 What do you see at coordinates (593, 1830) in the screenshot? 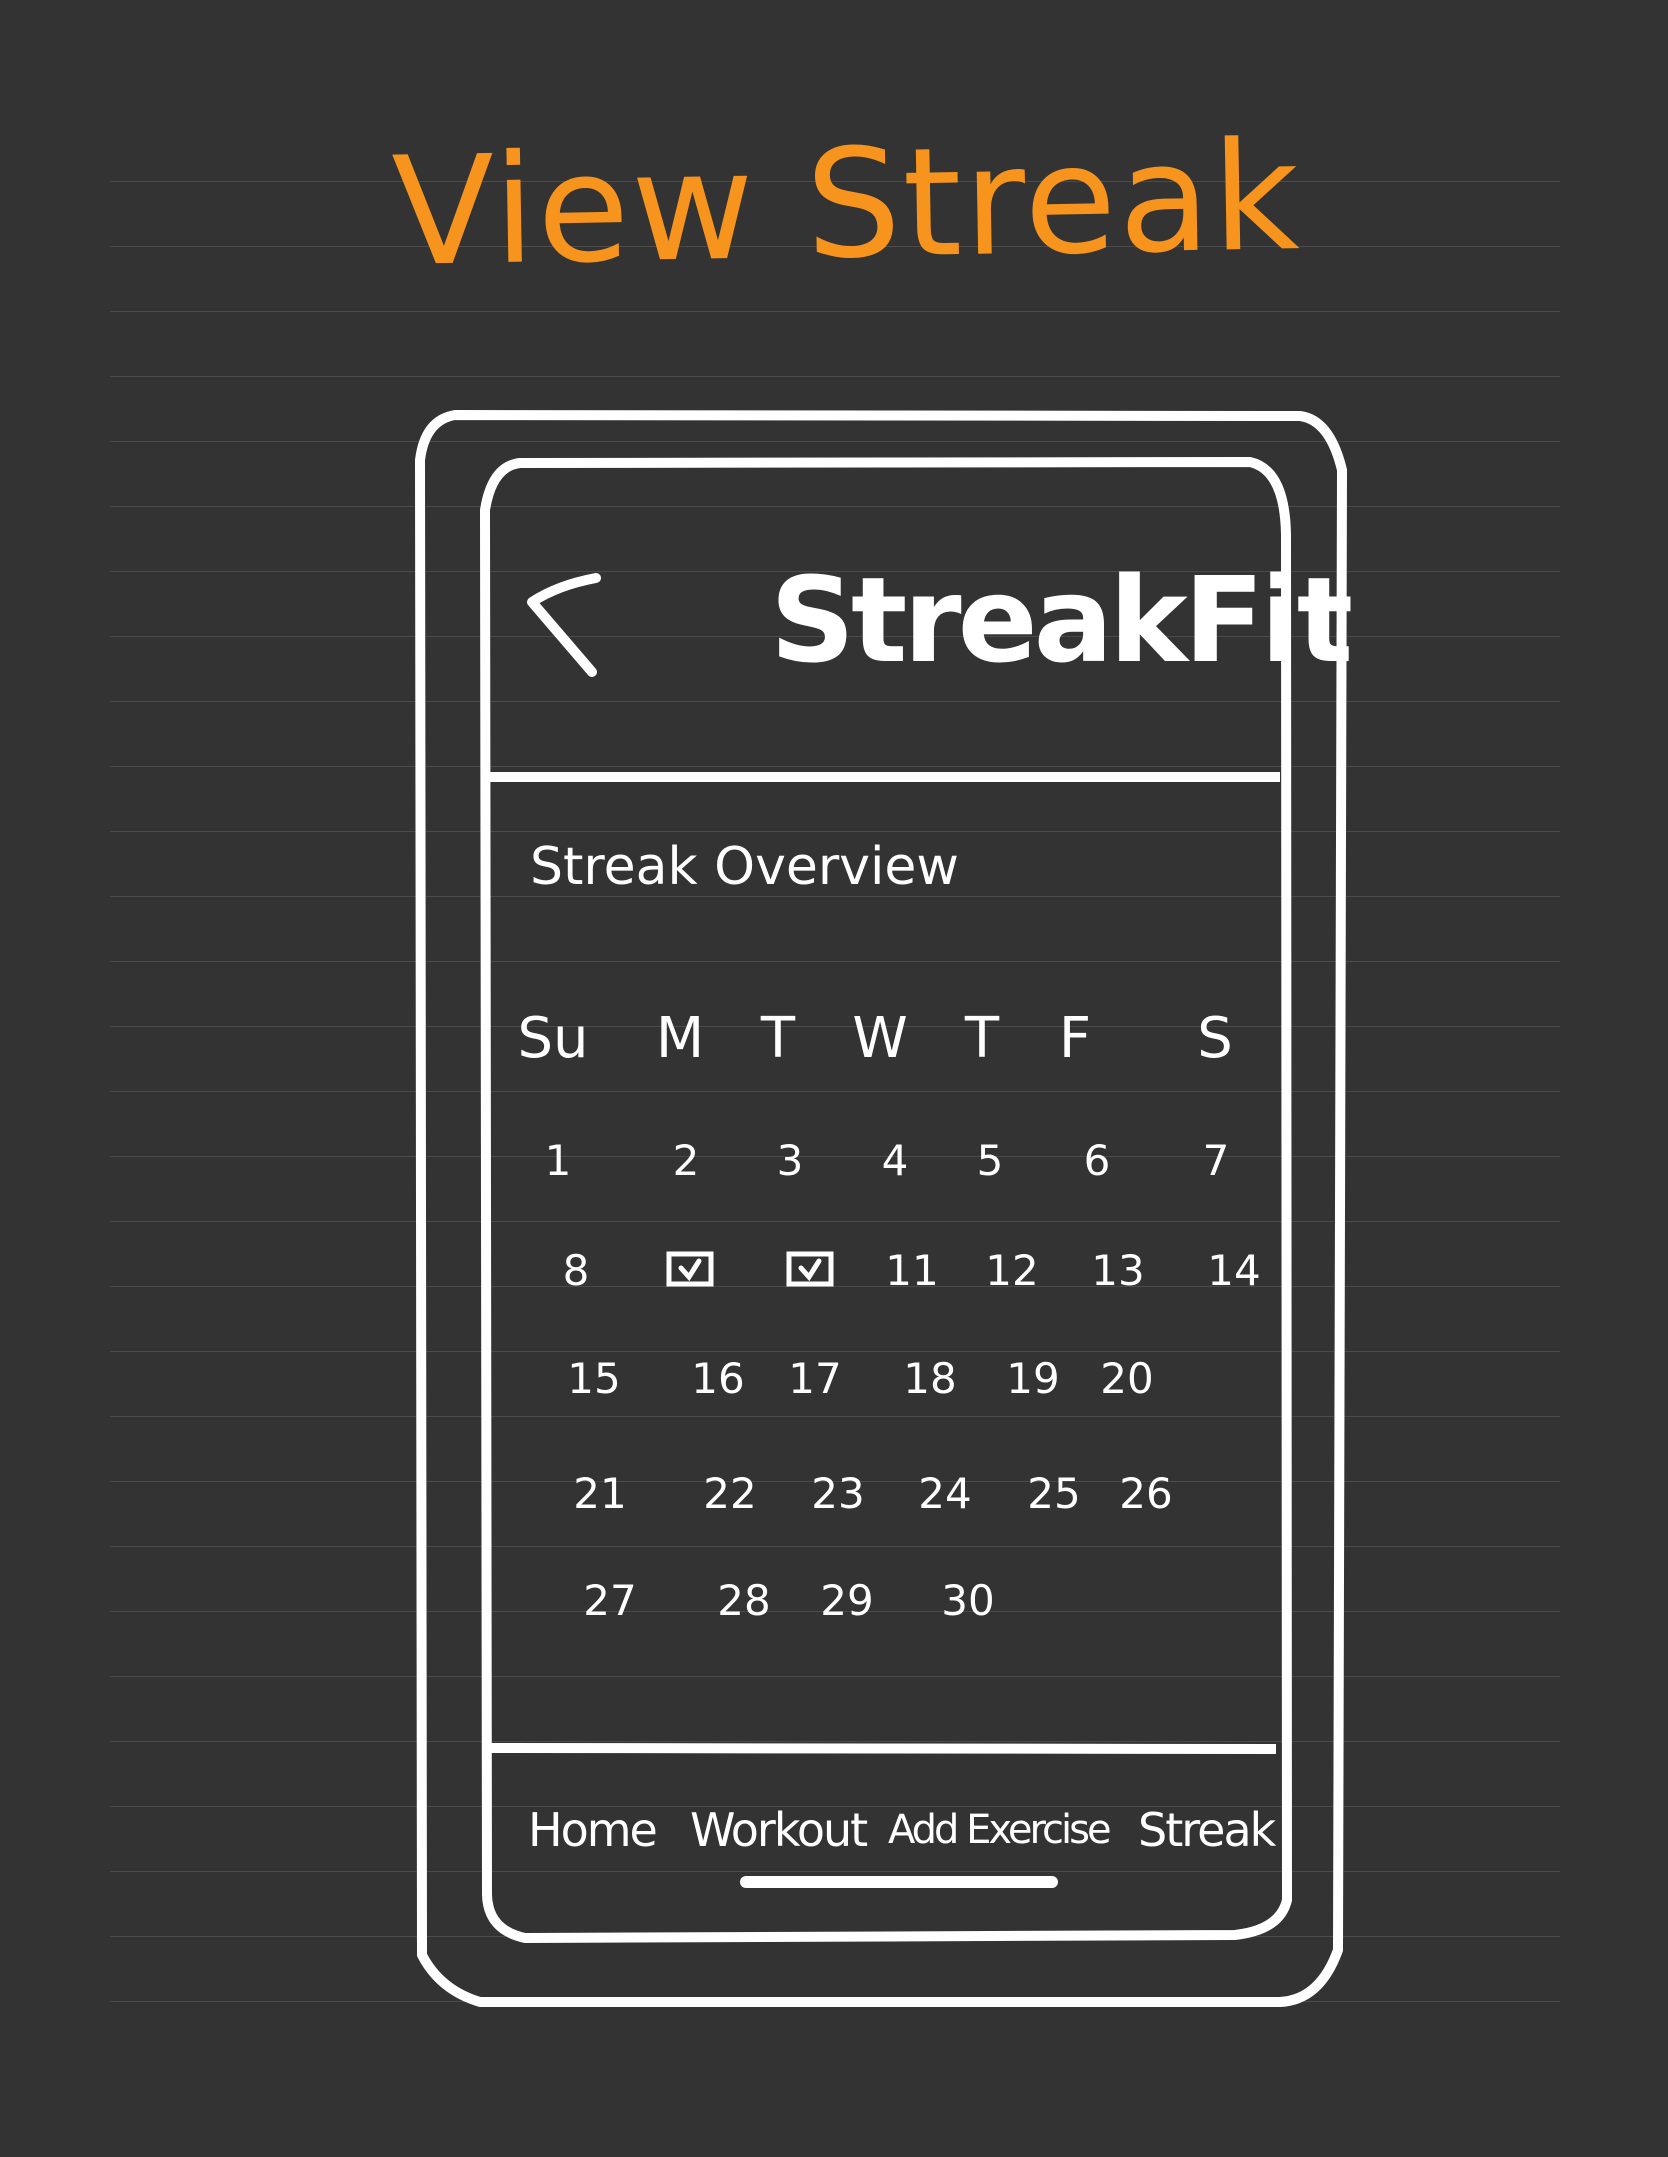
I see `nav-item-home: Home` at bounding box center [593, 1830].